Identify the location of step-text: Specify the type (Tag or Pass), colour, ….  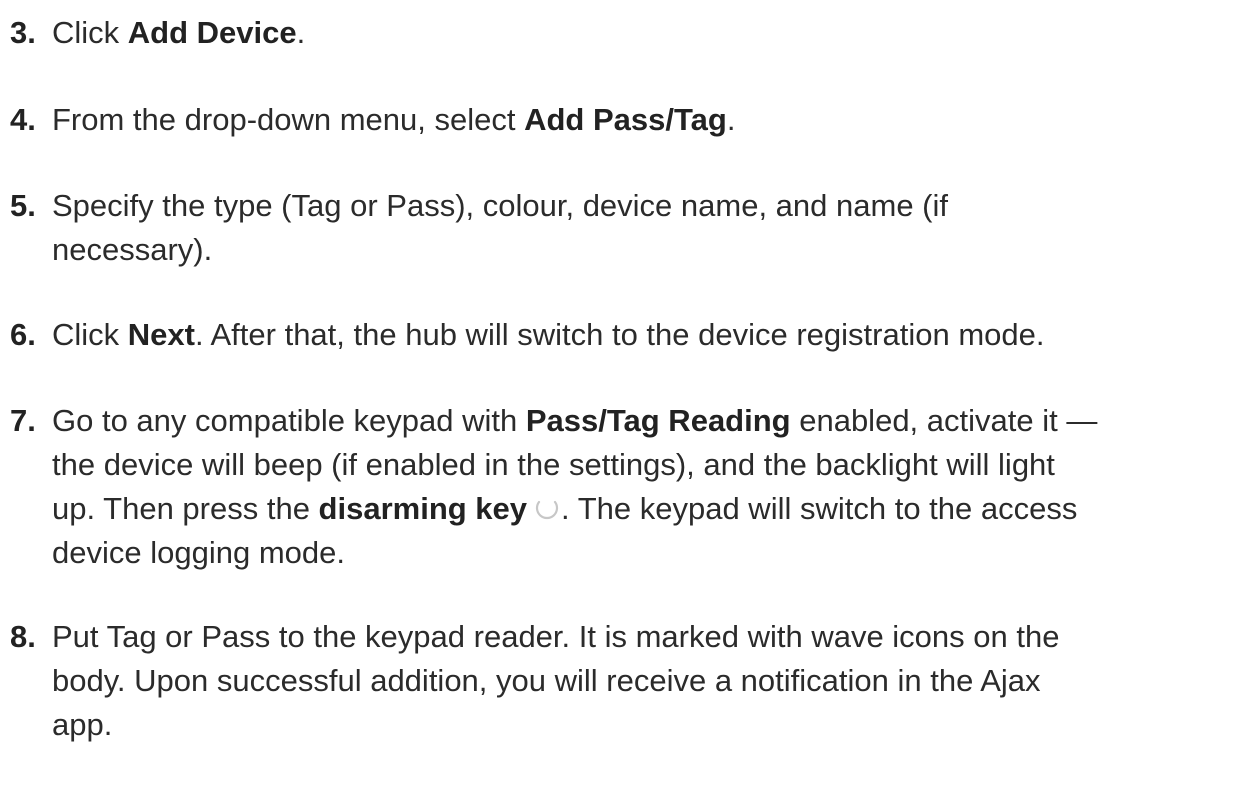
(500, 205).